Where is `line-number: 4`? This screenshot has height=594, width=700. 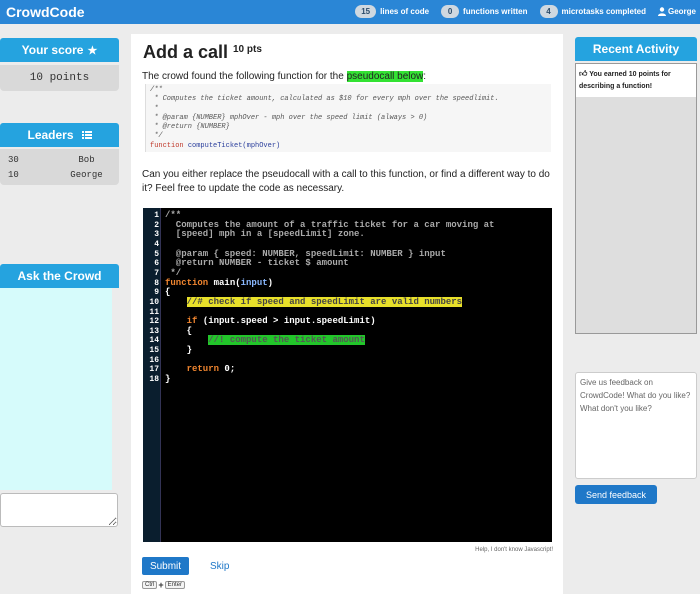 line-number: 4 is located at coordinates (156, 244).